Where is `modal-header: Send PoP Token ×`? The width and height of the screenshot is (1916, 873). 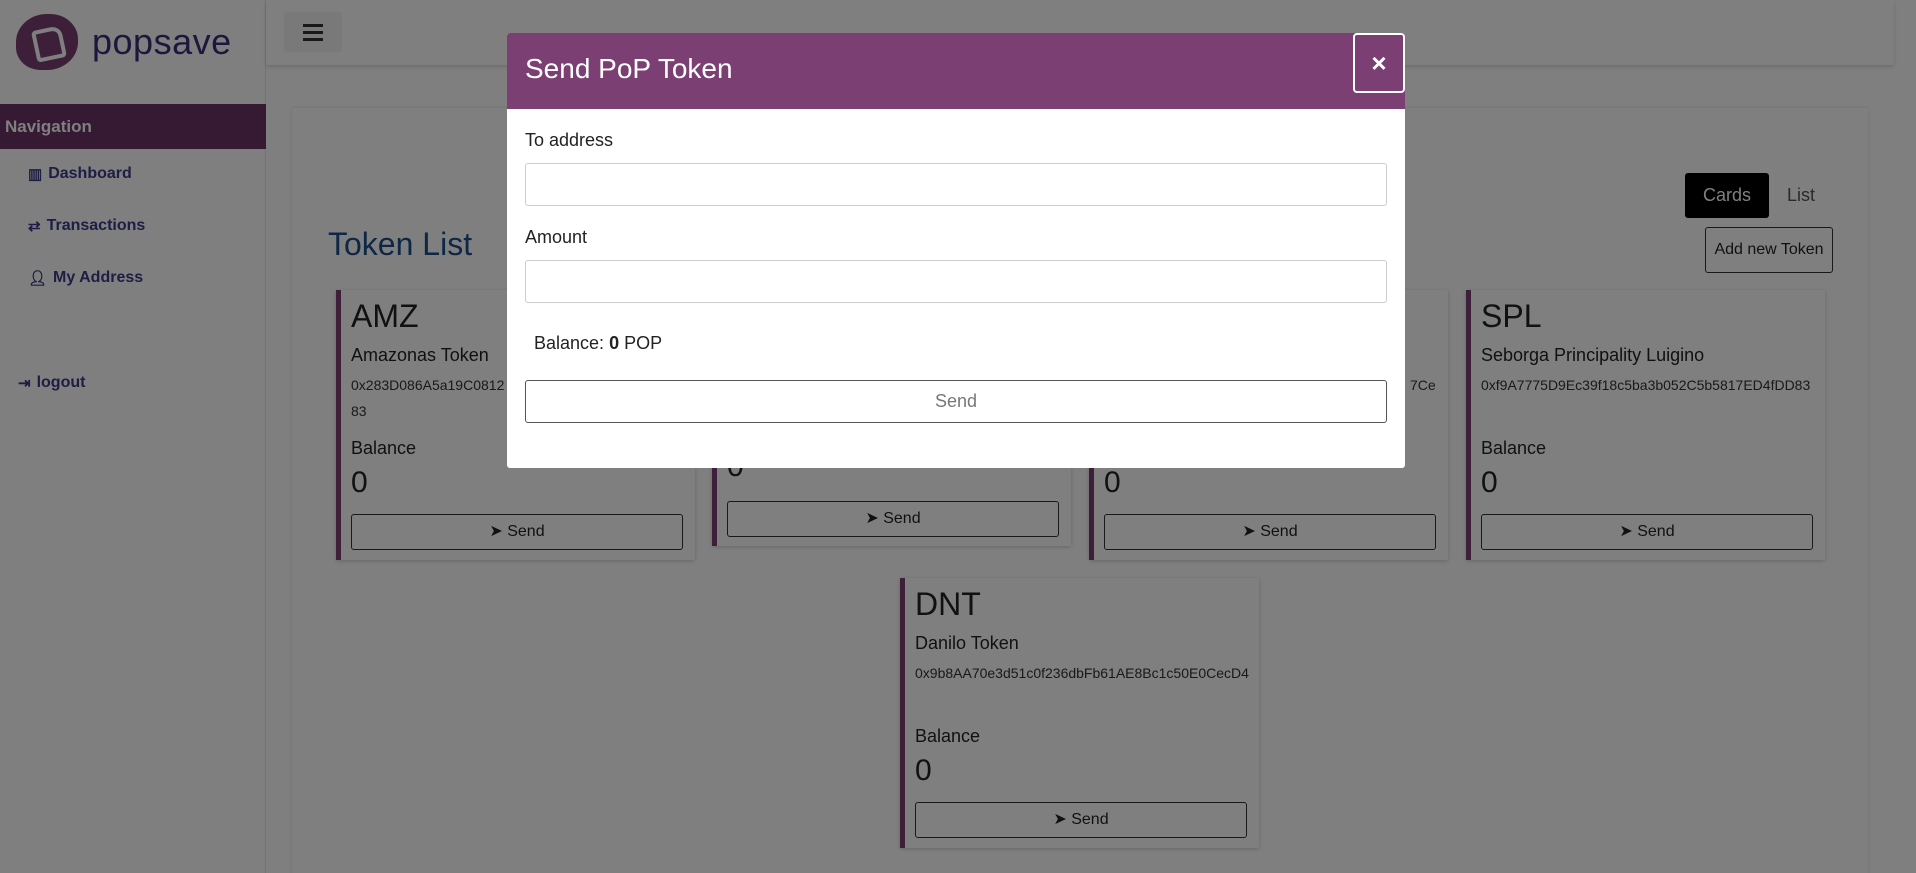 modal-header: Send PoP Token × is located at coordinates (956, 71).